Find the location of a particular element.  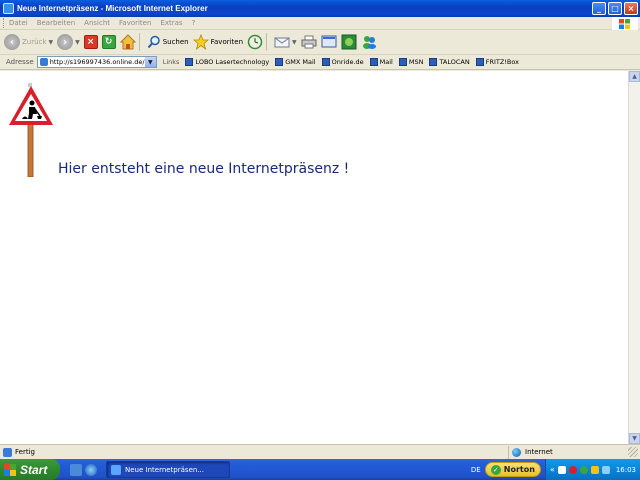

scroll-down-icon: ▼ is located at coordinates (634, 438).